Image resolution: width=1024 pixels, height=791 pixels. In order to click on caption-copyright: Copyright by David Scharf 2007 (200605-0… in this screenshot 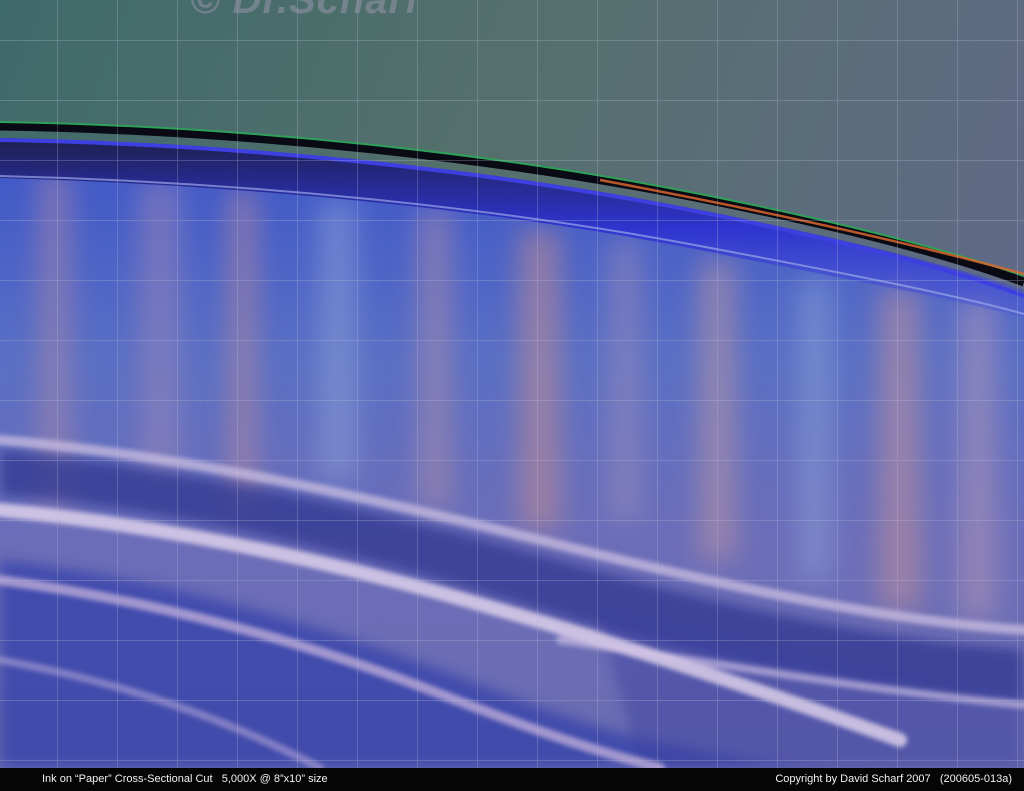, I will do `click(893, 779)`.